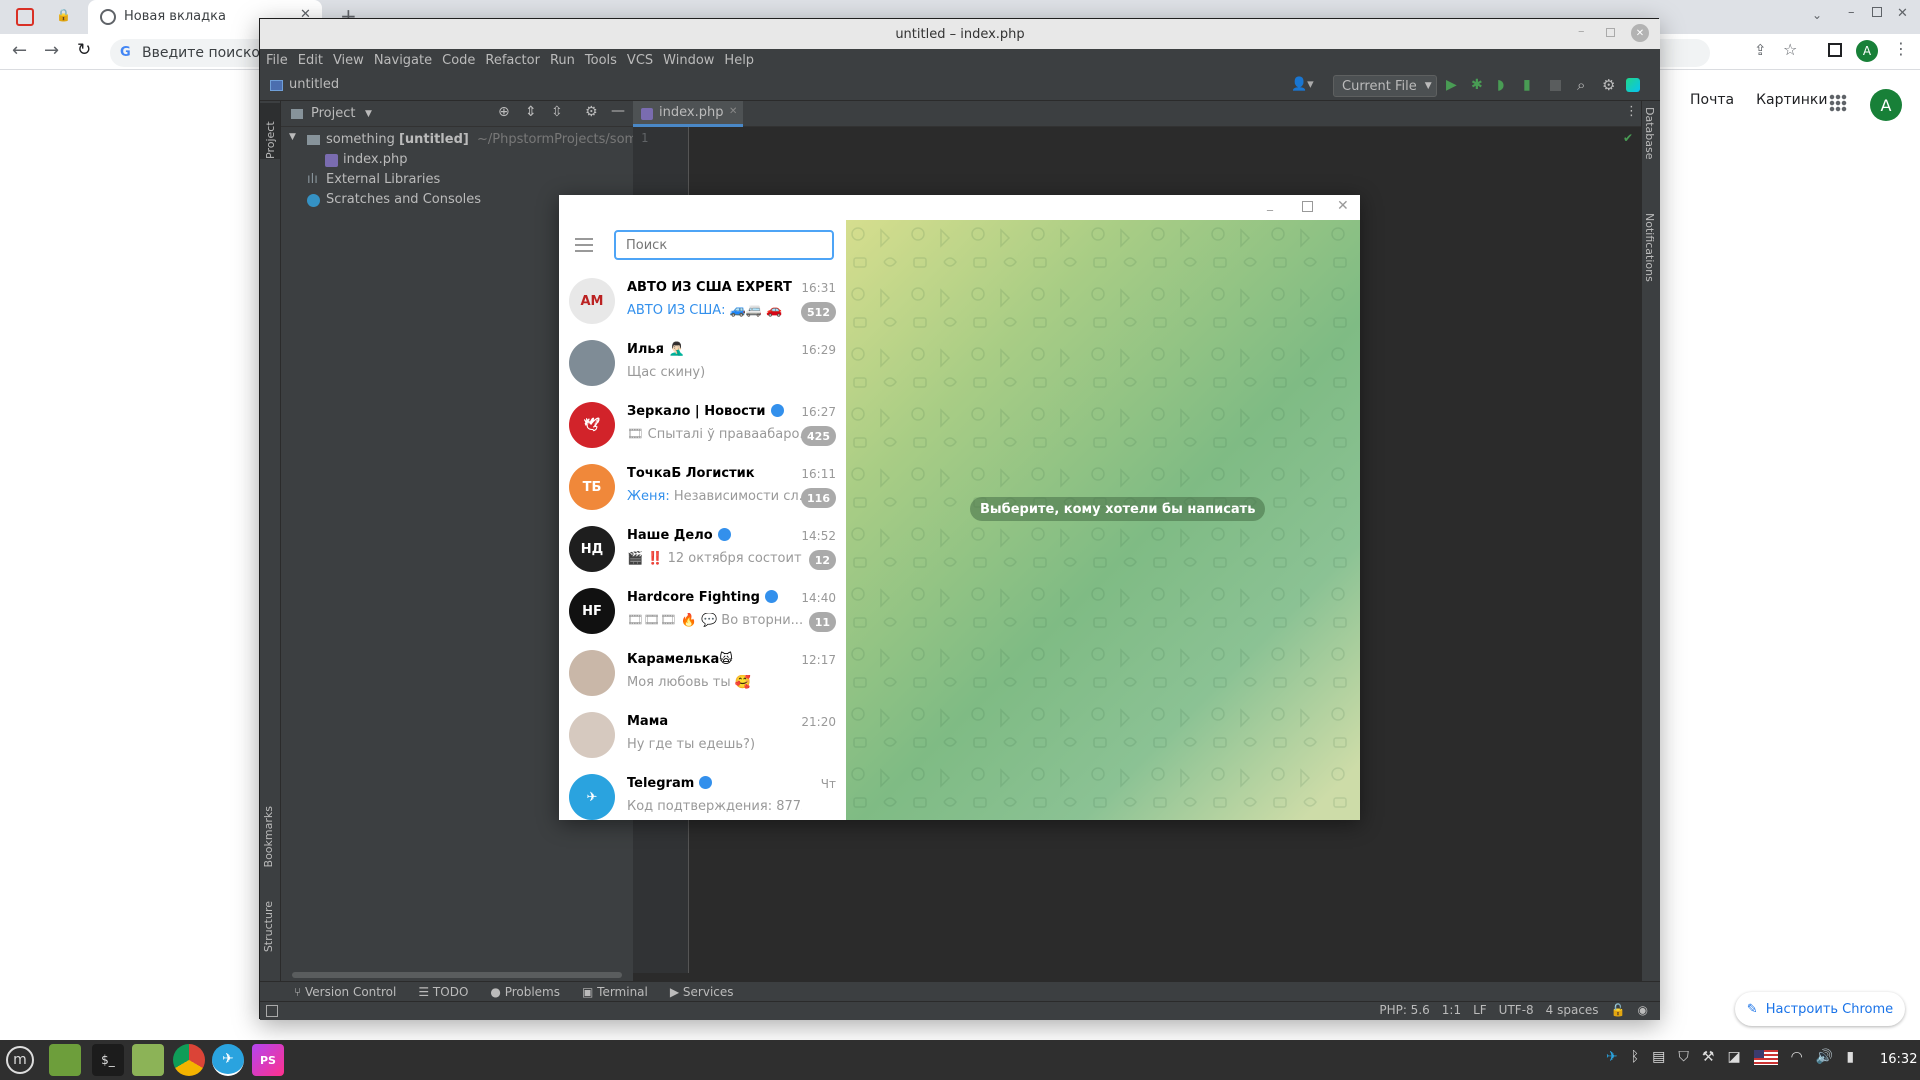  What do you see at coordinates (20, 1060) in the screenshot?
I see `mint-menu-icon: m` at bounding box center [20, 1060].